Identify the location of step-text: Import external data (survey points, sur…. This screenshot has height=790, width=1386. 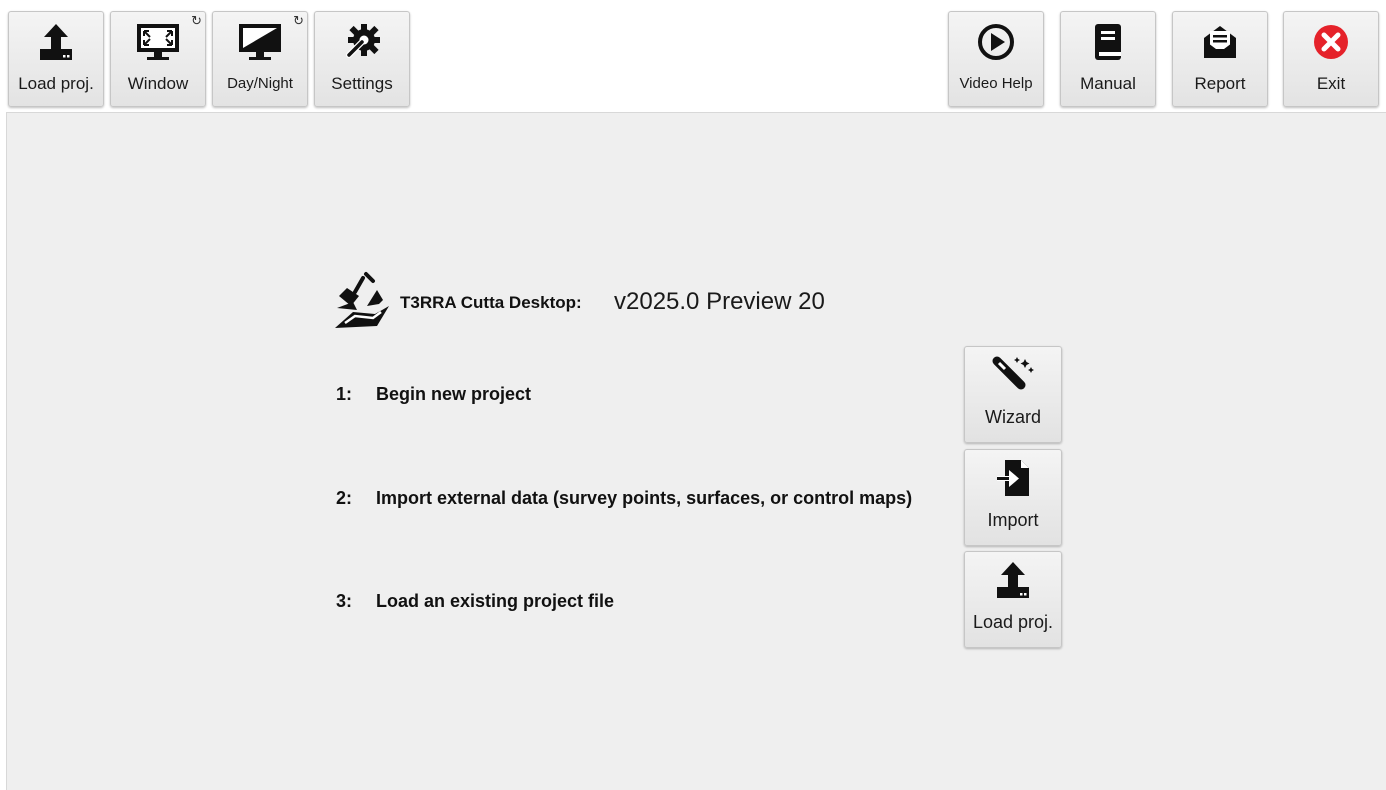
(644, 498).